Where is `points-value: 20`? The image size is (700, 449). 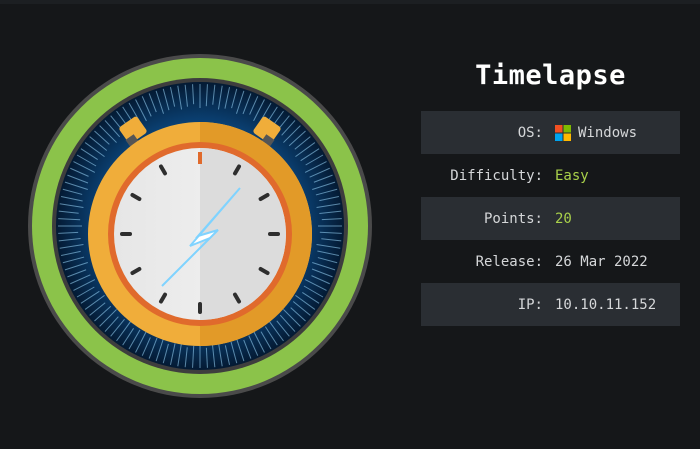 points-value: 20 is located at coordinates (563, 218).